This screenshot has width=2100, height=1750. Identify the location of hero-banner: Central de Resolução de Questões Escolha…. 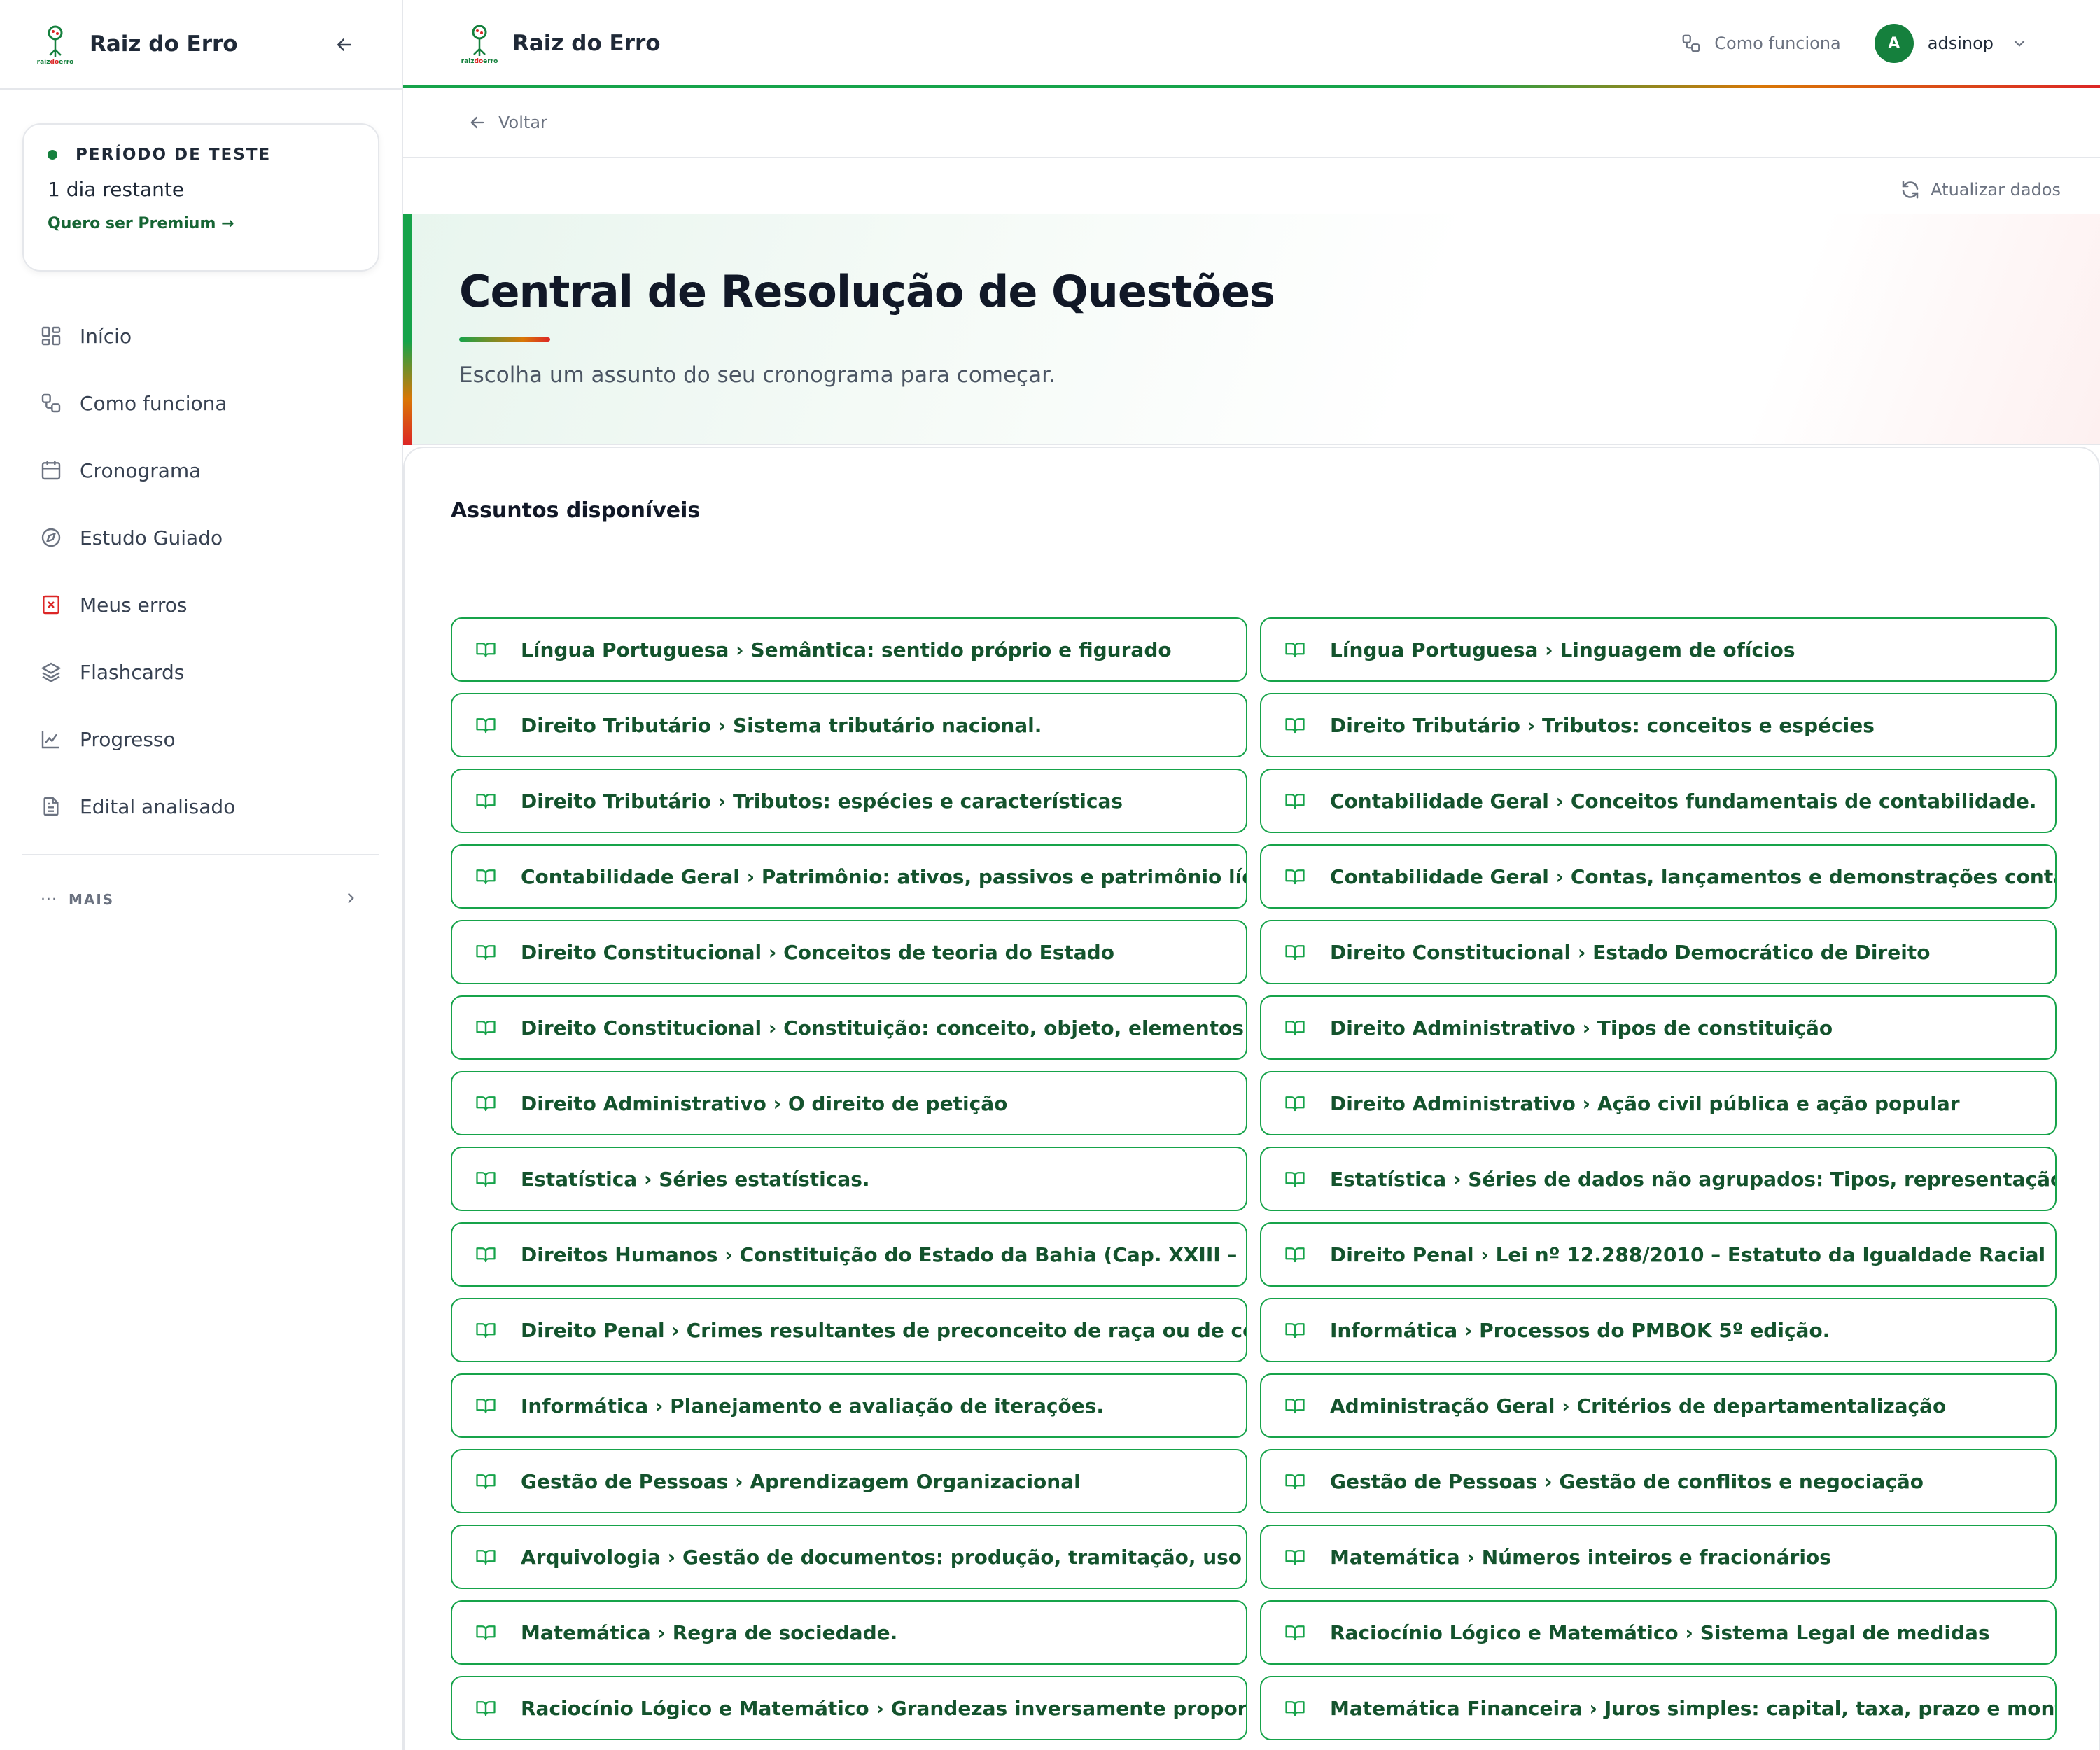
(1251, 329).